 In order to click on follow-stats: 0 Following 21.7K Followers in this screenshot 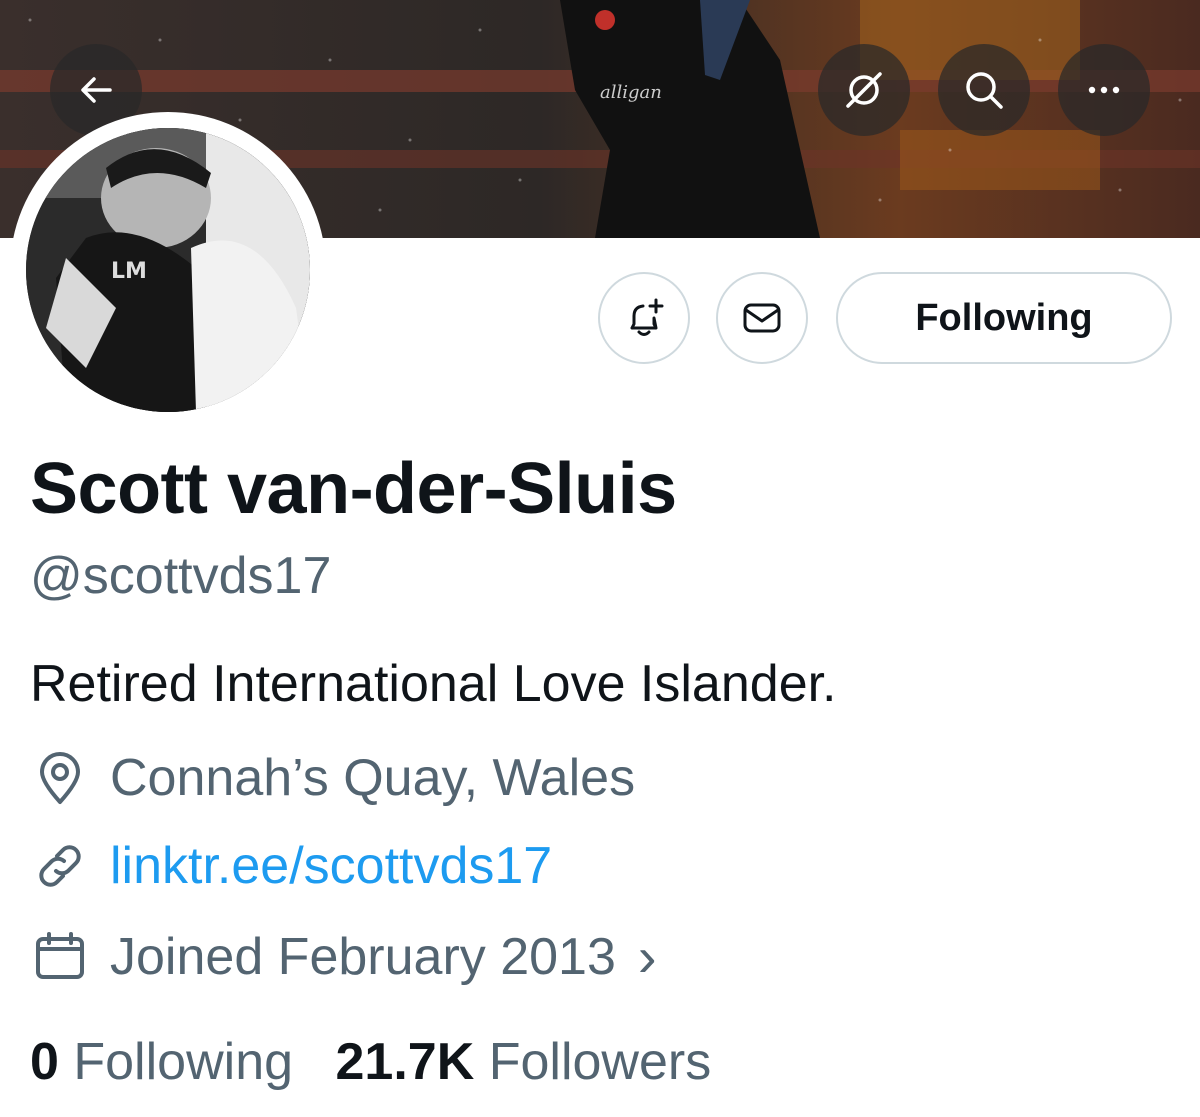, I will do `click(370, 1062)`.